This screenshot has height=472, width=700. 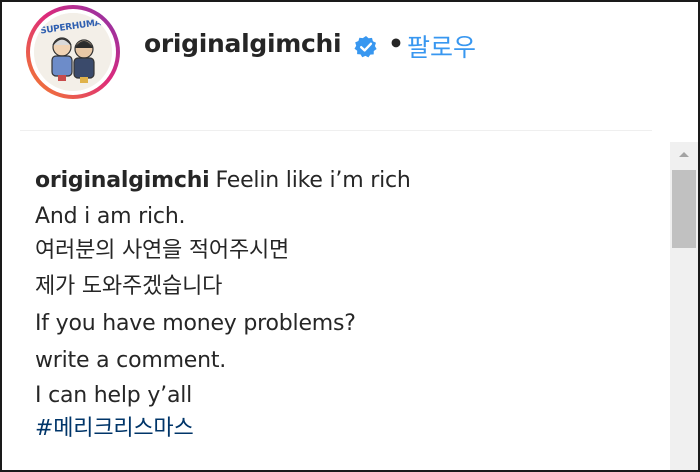 I want to click on hashtag-link: #메리크리스마스, so click(x=114, y=428).